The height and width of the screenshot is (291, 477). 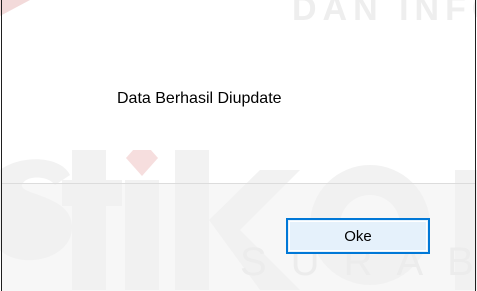 What do you see at coordinates (199, 98) in the screenshot?
I see `dialog-message: Data Berhasil Diupdate` at bounding box center [199, 98].